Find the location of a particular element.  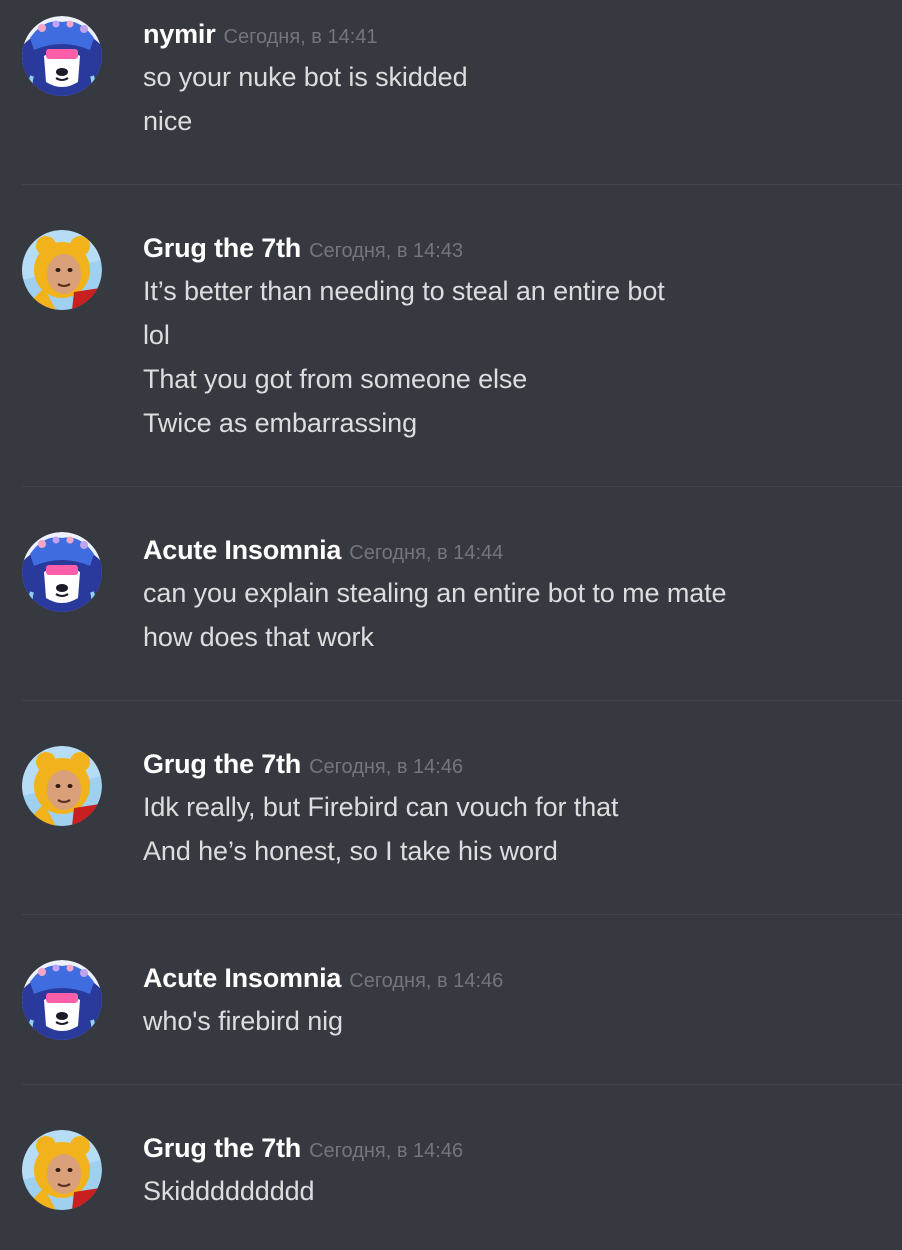

message-header: Acute Insomnia Сегодня, в 14:44 is located at coordinates (323, 550).